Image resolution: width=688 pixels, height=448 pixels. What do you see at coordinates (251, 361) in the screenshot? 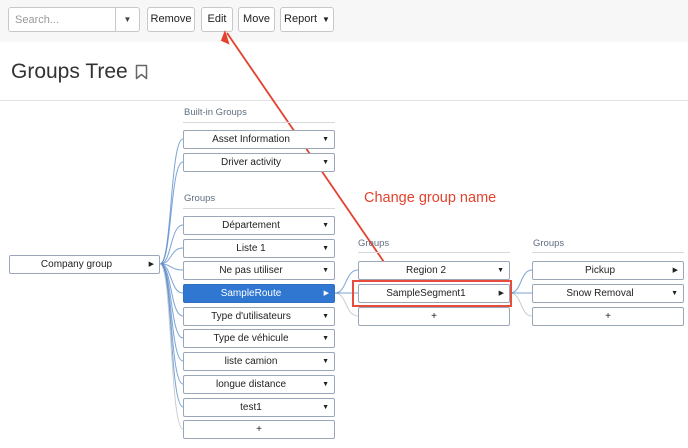
I see `tree-node-label: liste camion` at bounding box center [251, 361].